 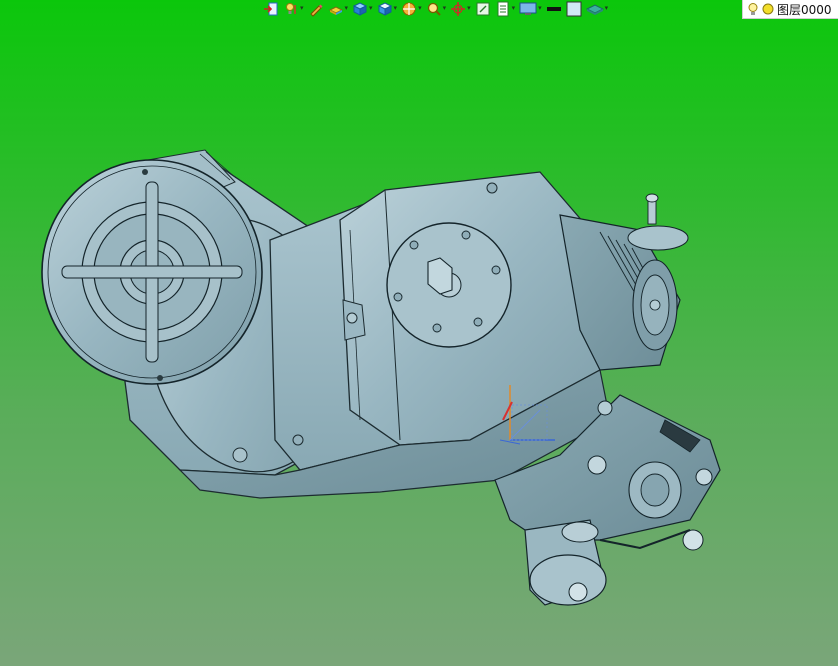 I want to click on display-toggle-button: ▾, so click(x=505, y=8).